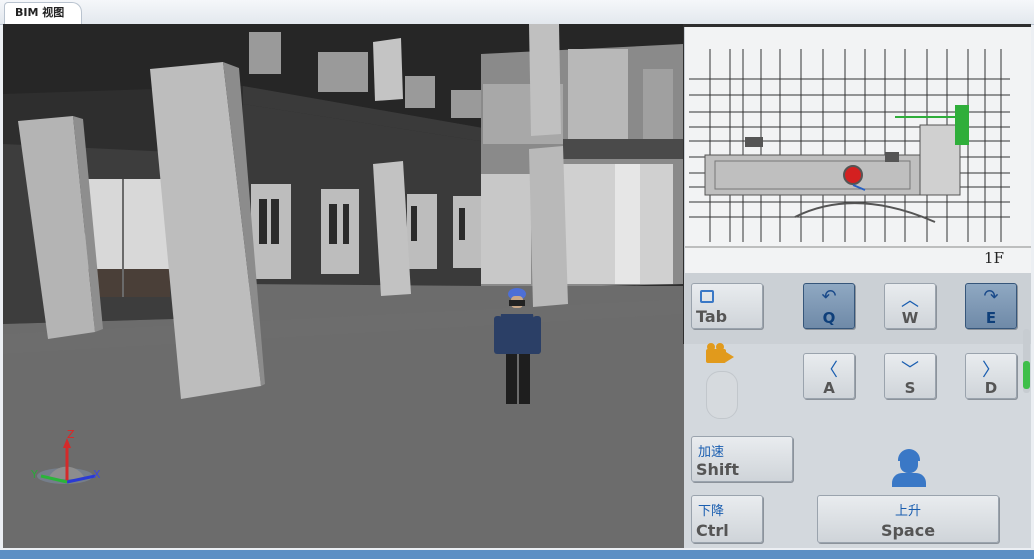 This screenshot has width=1034, height=559. What do you see at coordinates (517, 554) in the screenshot?
I see `status-bar` at bounding box center [517, 554].